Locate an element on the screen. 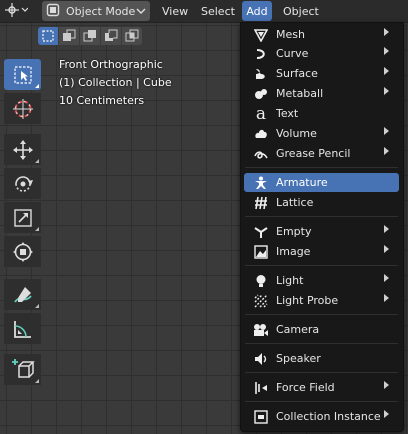 This screenshot has width=408, height=434. tool-select-box is located at coordinates (22, 74).